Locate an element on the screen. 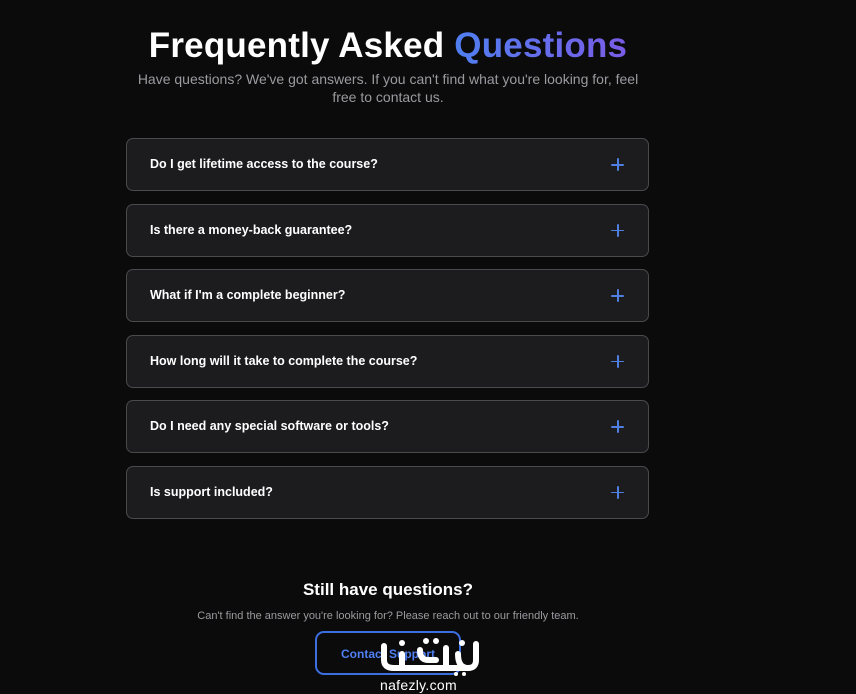  help-title: Still have questions? is located at coordinates (388, 590).